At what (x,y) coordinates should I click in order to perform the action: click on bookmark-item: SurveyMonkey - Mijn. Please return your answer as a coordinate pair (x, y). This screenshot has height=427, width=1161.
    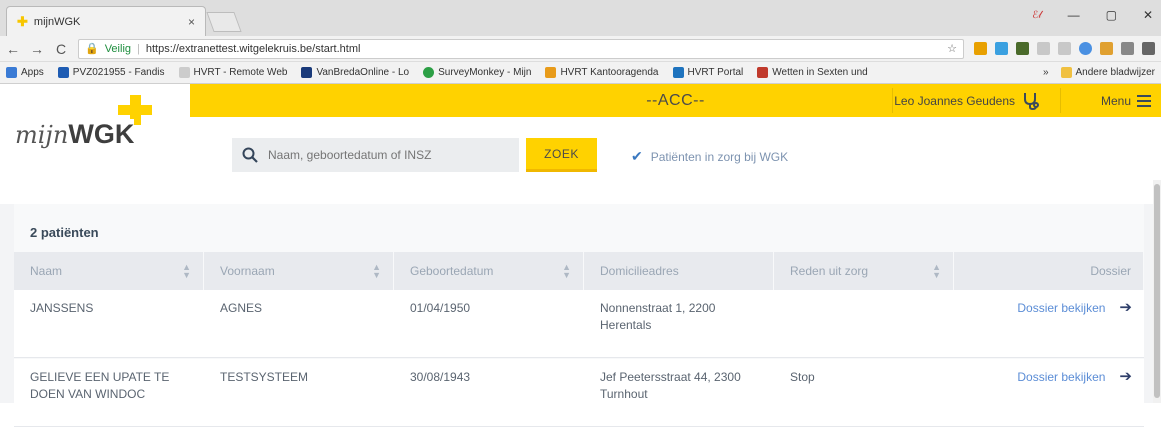
    Looking at the image, I should click on (477, 72).